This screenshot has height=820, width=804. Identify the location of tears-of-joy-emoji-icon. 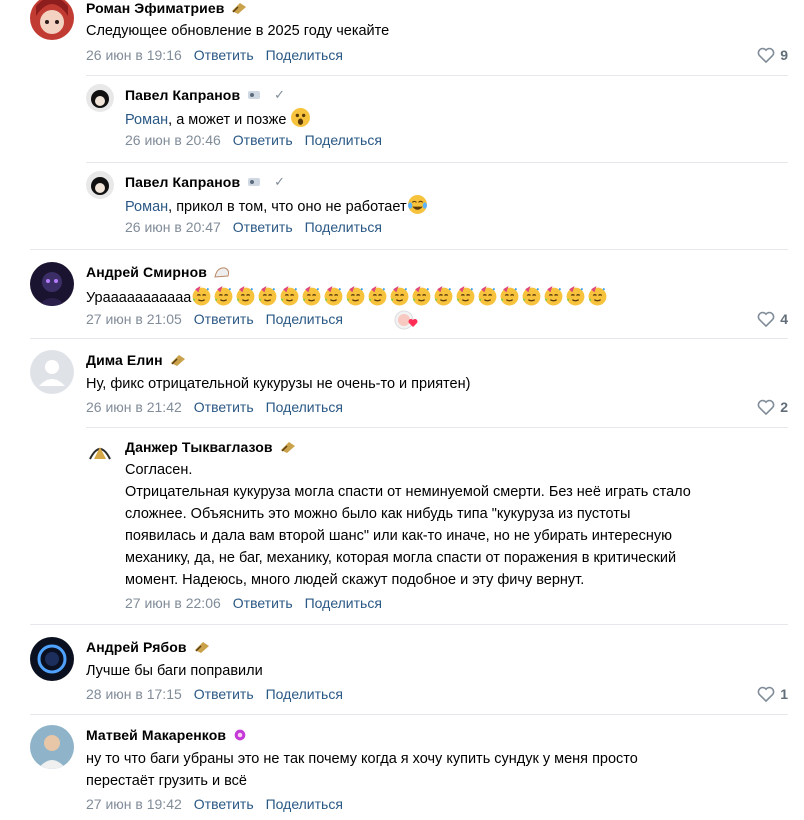
(417, 204).